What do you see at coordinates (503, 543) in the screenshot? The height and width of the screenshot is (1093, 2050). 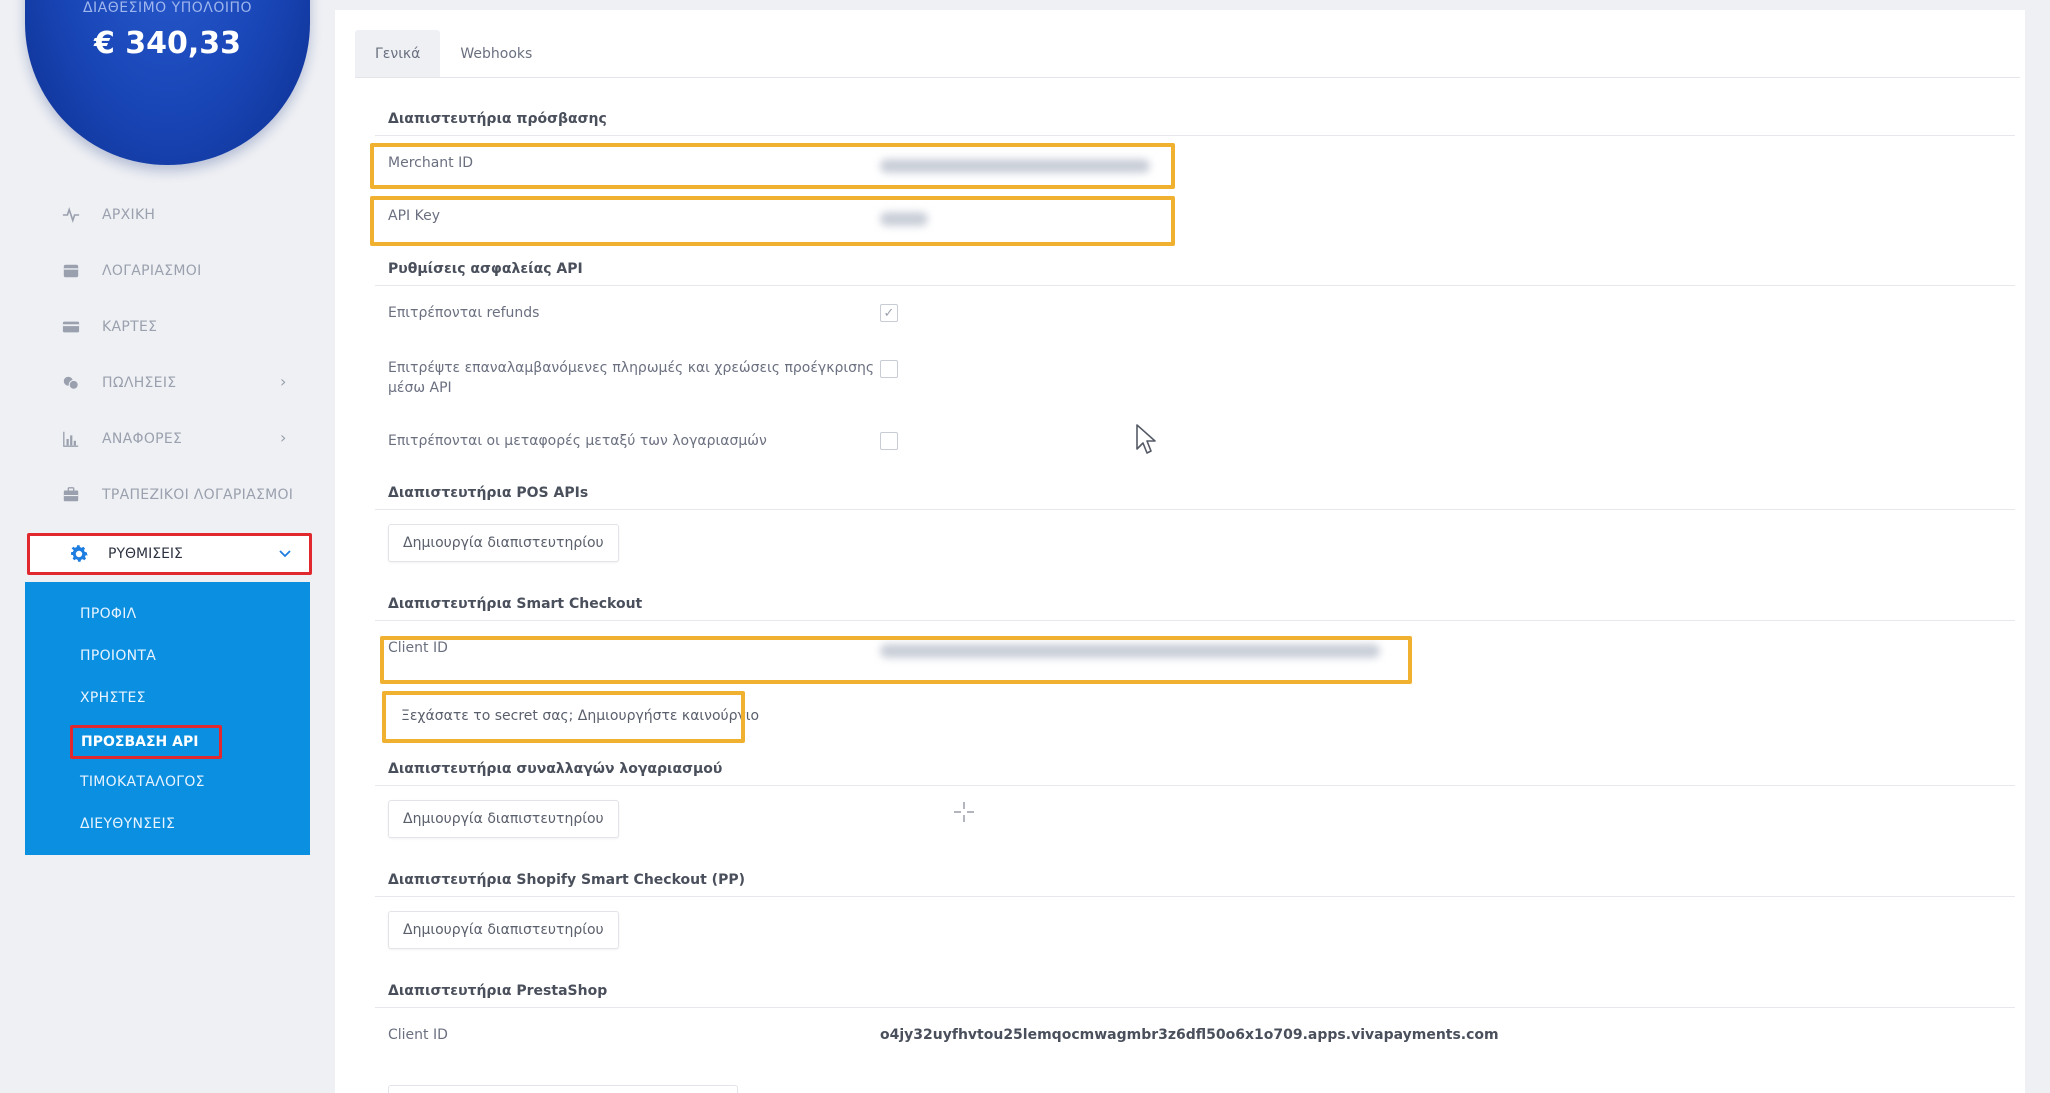 I see `create-pos-credential-button: Δημιουργία διαπιστευτηρίου` at bounding box center [503, 543].